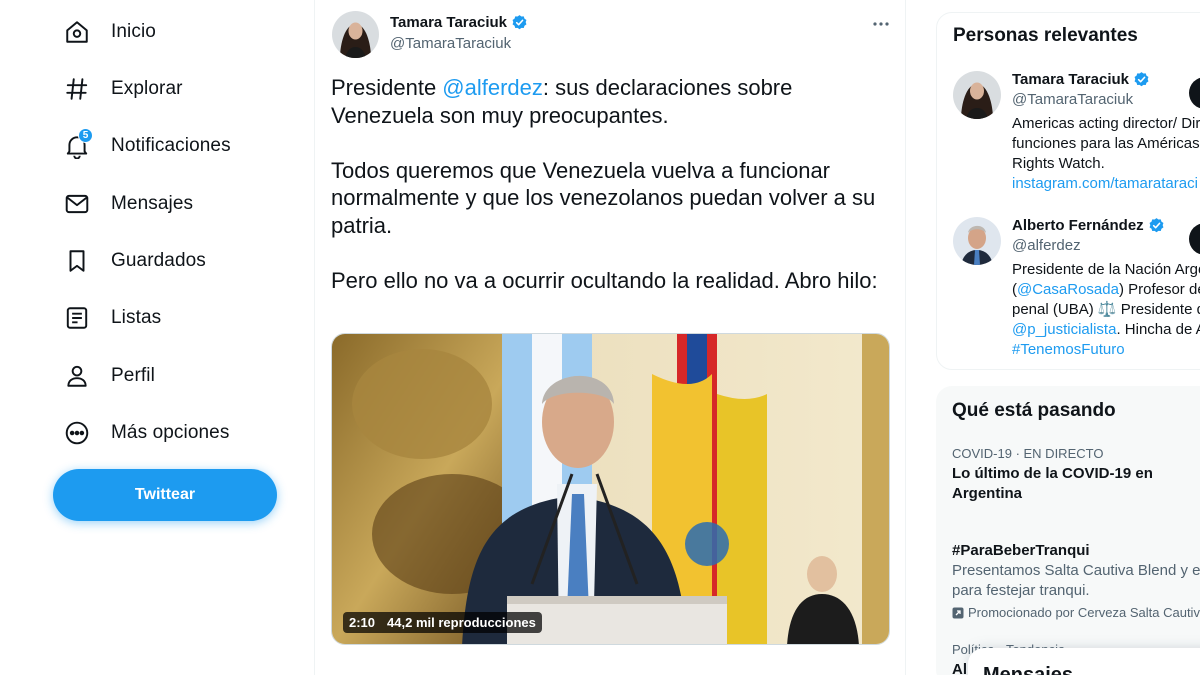 Image resolution: width=1200 pixels, height=675 pixels. What do you see at coordinates (170, 432) in the screenshot?
I see `nav-label: Más opciones` at bounding box center [170, 432].